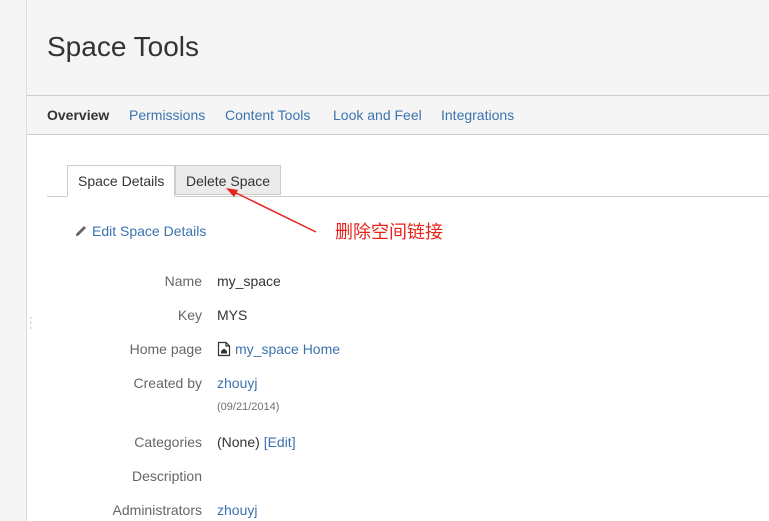  I want to click on home-page-icon, so click(224, 349).